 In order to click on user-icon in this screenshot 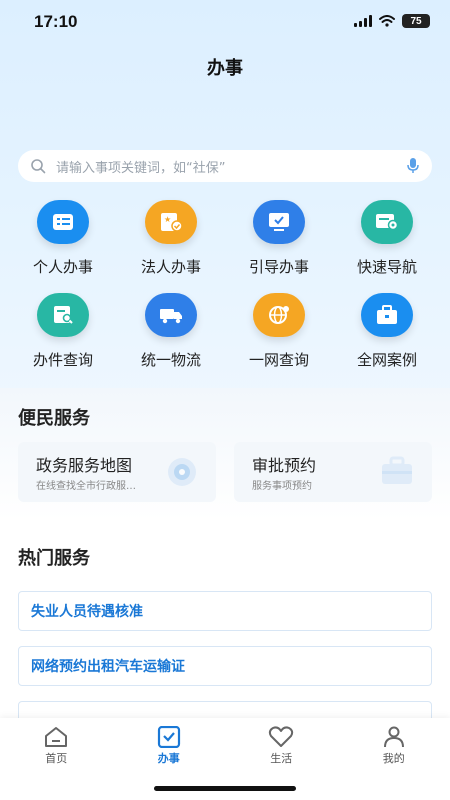, I will do `click(393, 737)`.